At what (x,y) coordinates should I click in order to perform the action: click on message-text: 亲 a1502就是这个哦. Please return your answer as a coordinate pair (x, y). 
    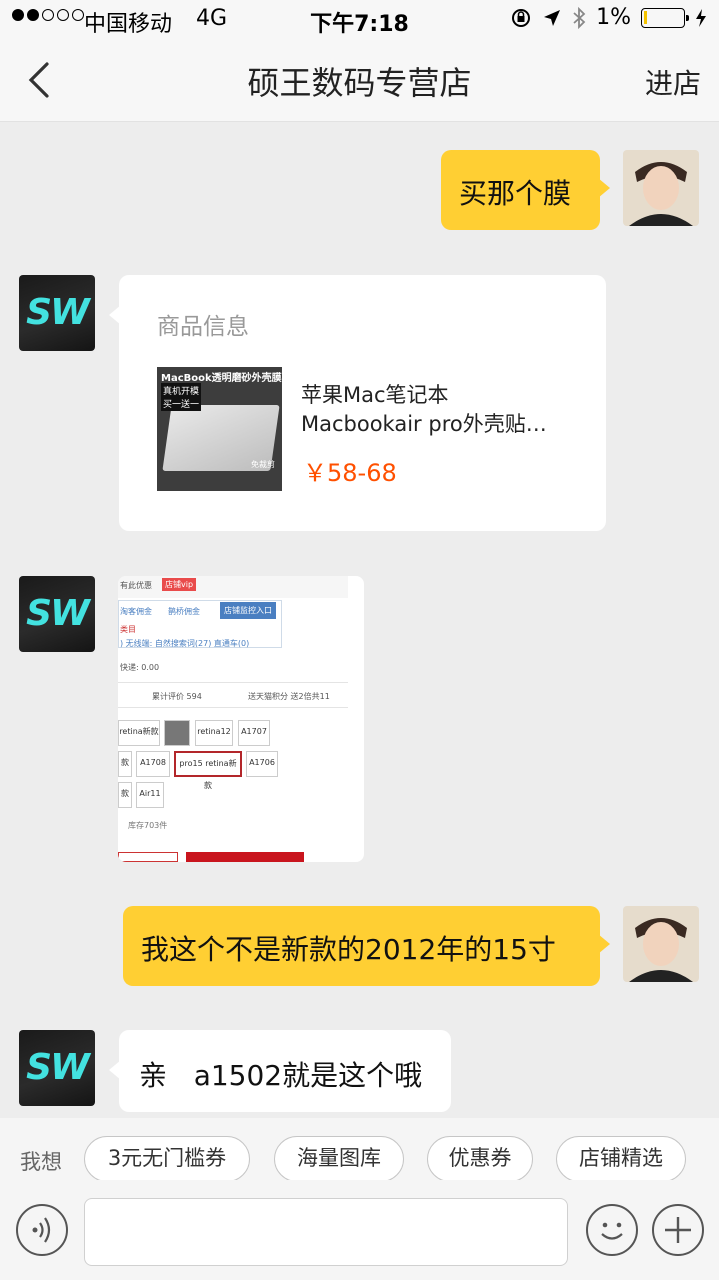
    Looking at the image, I should click on (281, 1075).